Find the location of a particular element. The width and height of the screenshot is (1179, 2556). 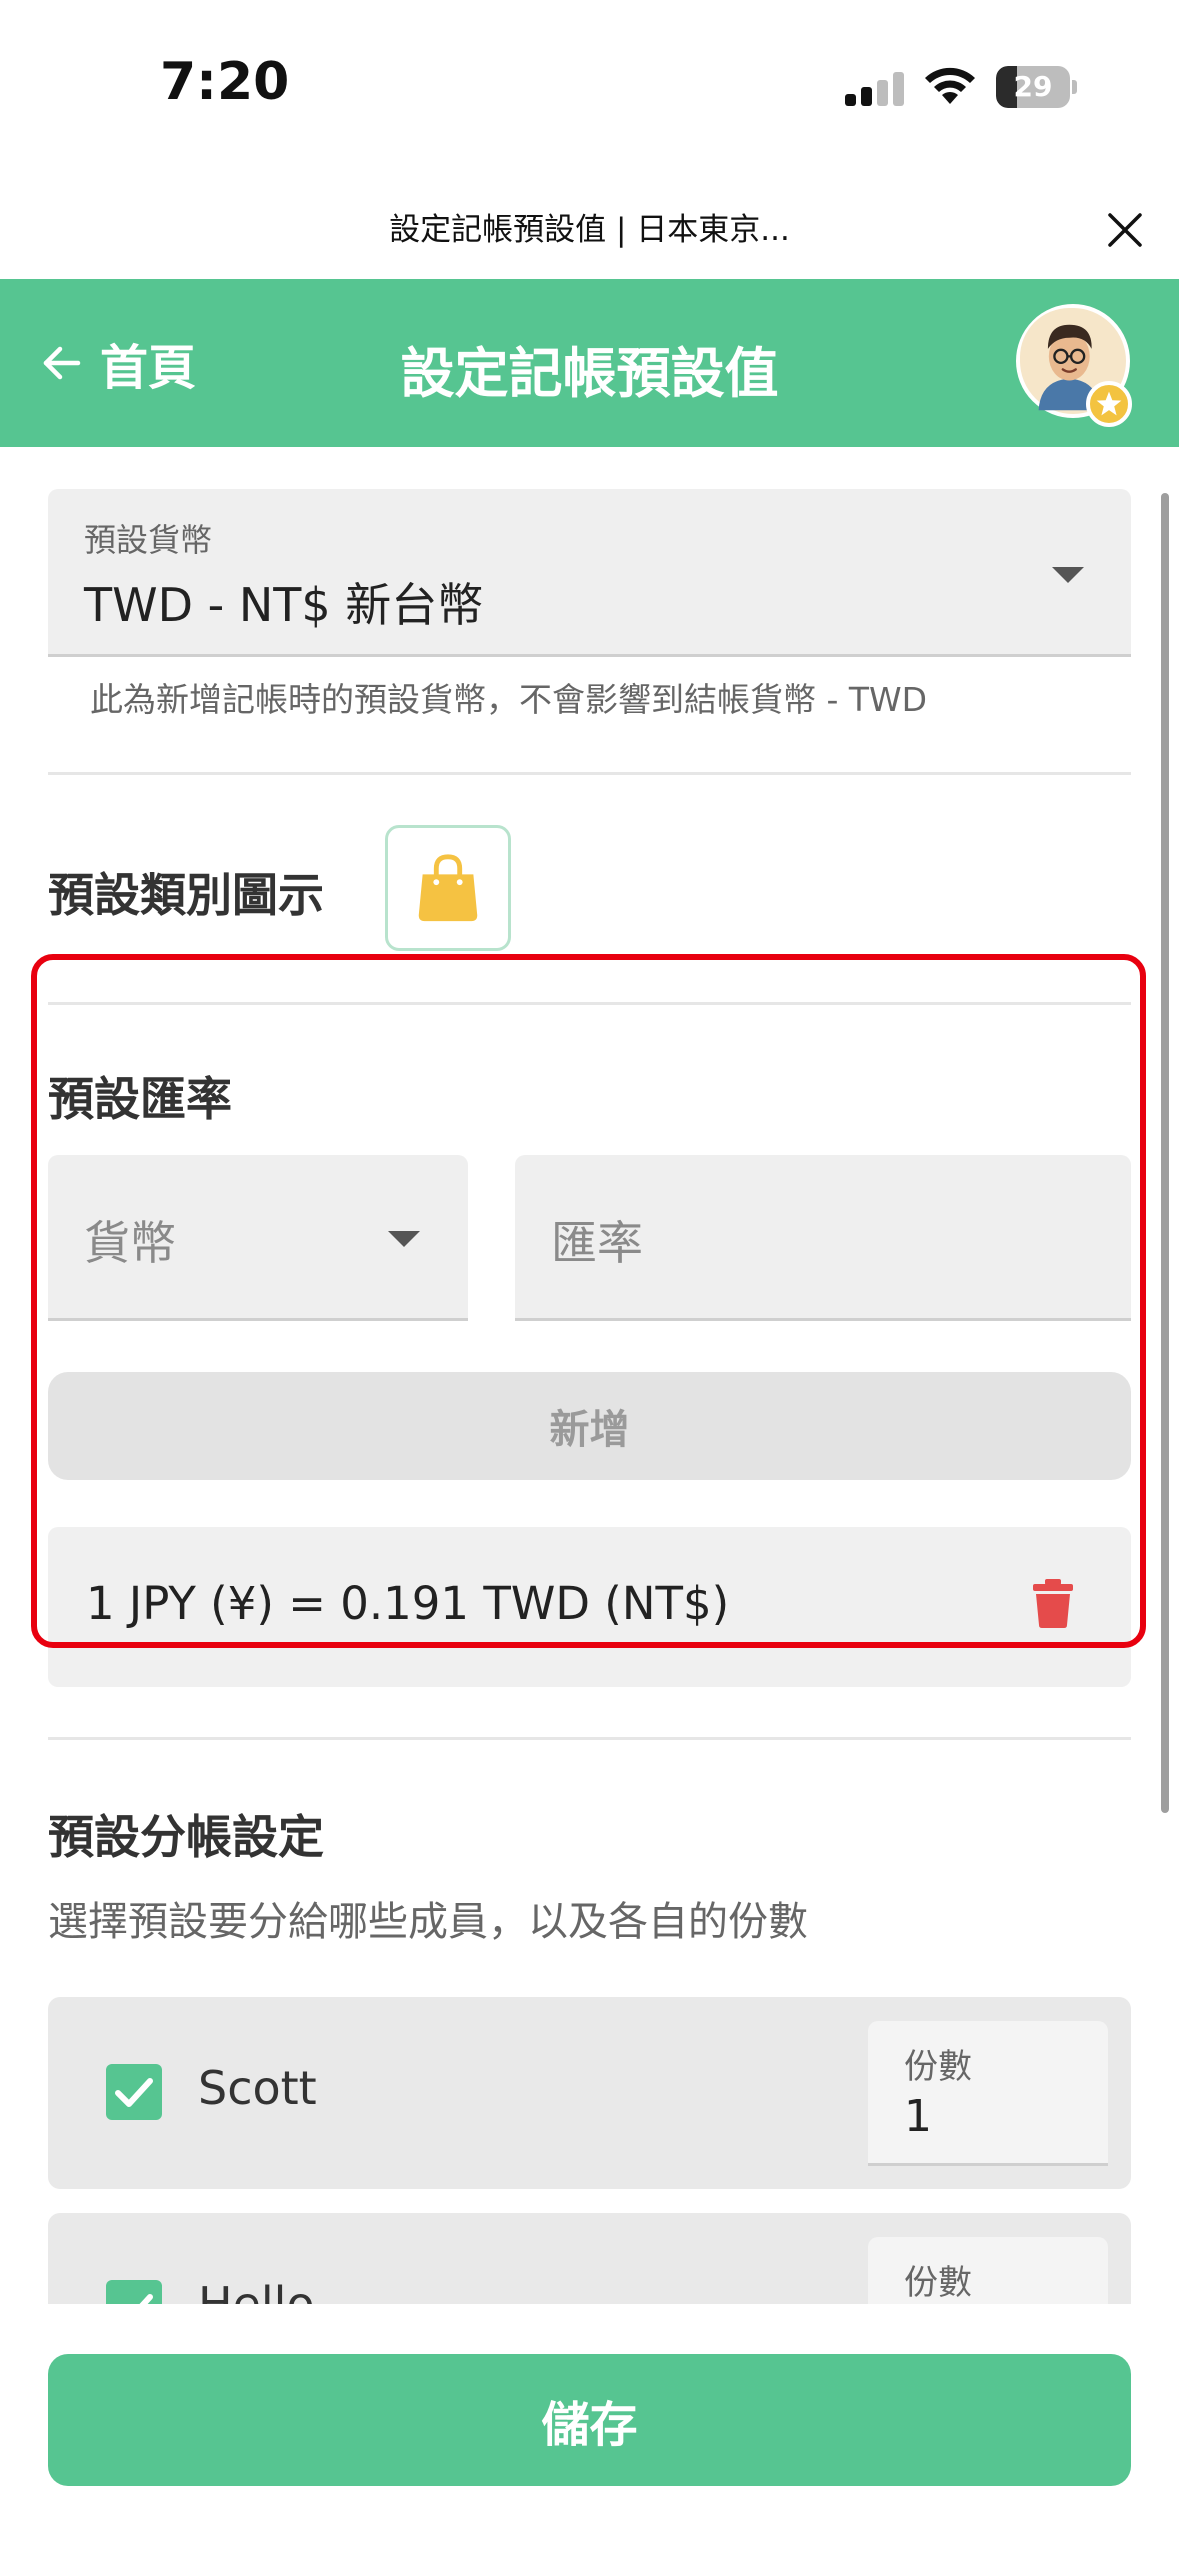

default-currency-value: TWD - NT$ 新台幣 is located at coordinates (284, 605).